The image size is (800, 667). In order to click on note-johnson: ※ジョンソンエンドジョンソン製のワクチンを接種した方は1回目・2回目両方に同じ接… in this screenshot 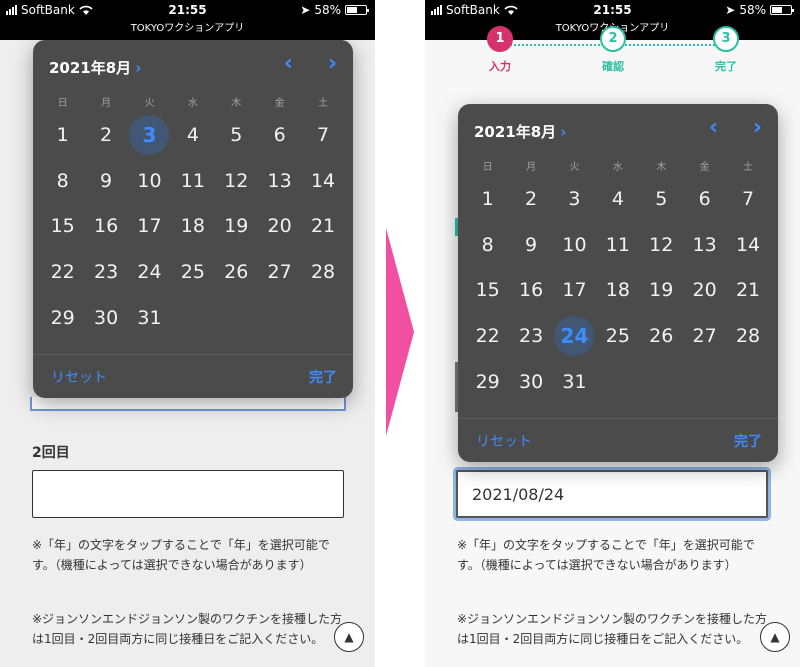, I will do `click(612, 629)`.